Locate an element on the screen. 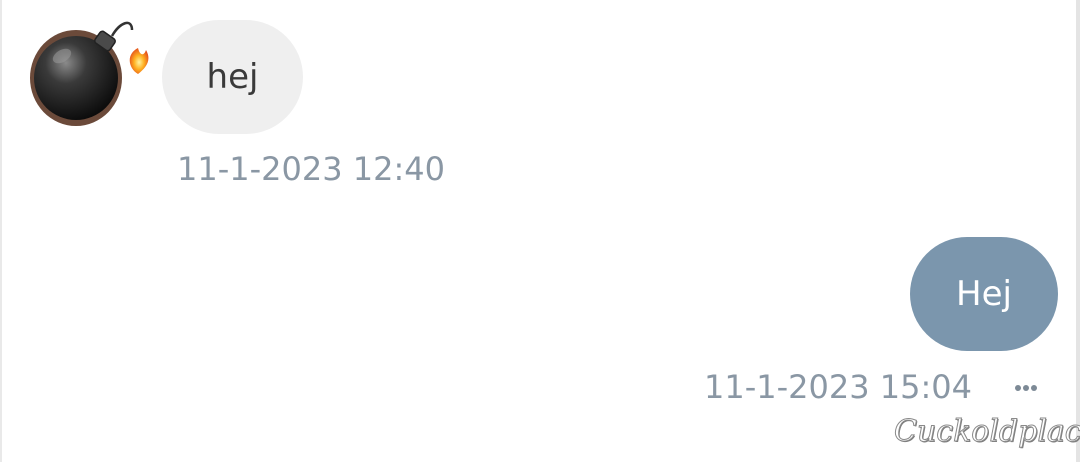 The width and height of the screenshot is (1080, 462). outgoing-message-text: Hej is located at coordinates (984, 294).